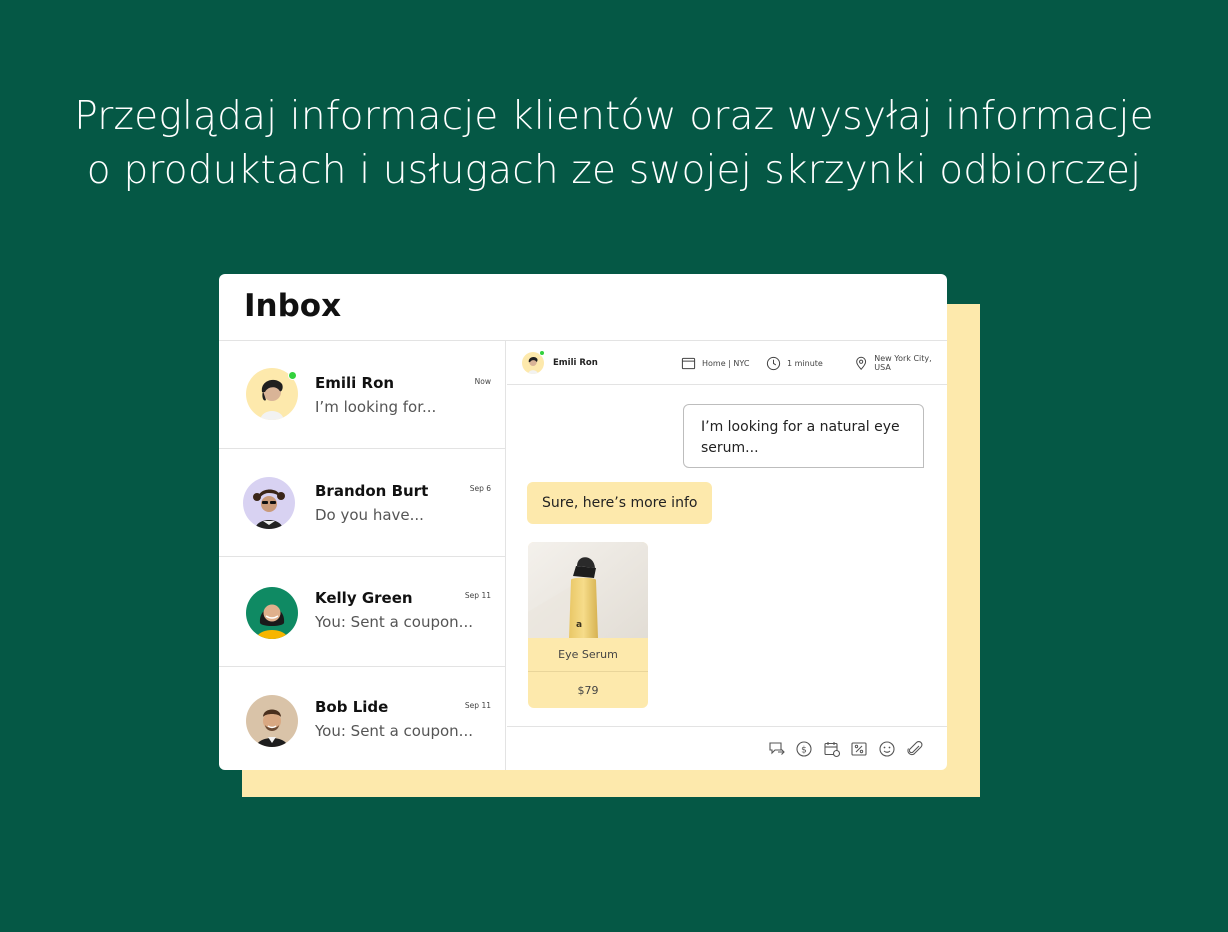 This screenshot has height=932, width=1228. Describe the element at coordinates (727, 726) in the screenshot. I see `composer-divider` at that location.